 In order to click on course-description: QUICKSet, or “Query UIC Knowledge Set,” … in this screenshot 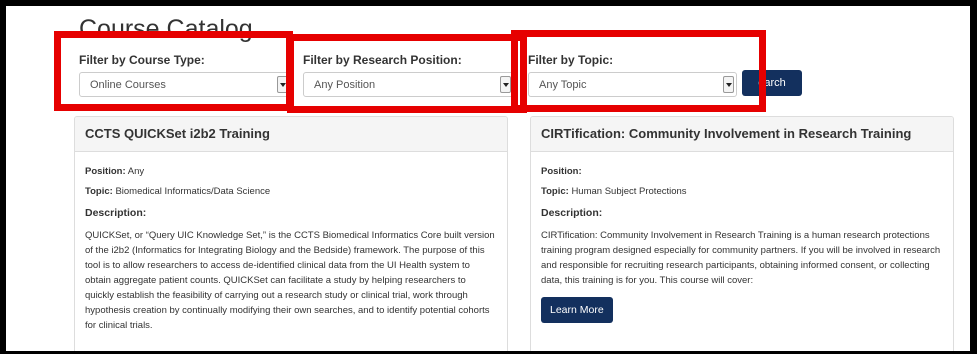, I will do `click(290, 280)`.